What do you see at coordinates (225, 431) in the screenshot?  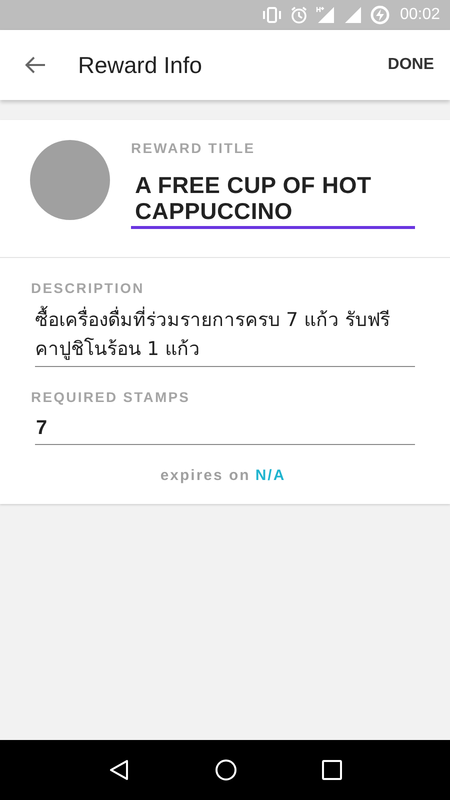 I see `stamps-field: 7` at bounding box center [225, 431].